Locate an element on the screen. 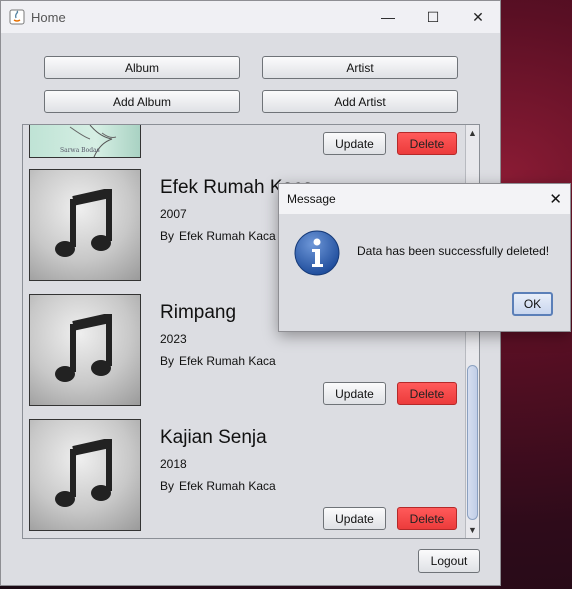  scroll-down-arrow-icon: ▼ is located at coordinates (472, 530).